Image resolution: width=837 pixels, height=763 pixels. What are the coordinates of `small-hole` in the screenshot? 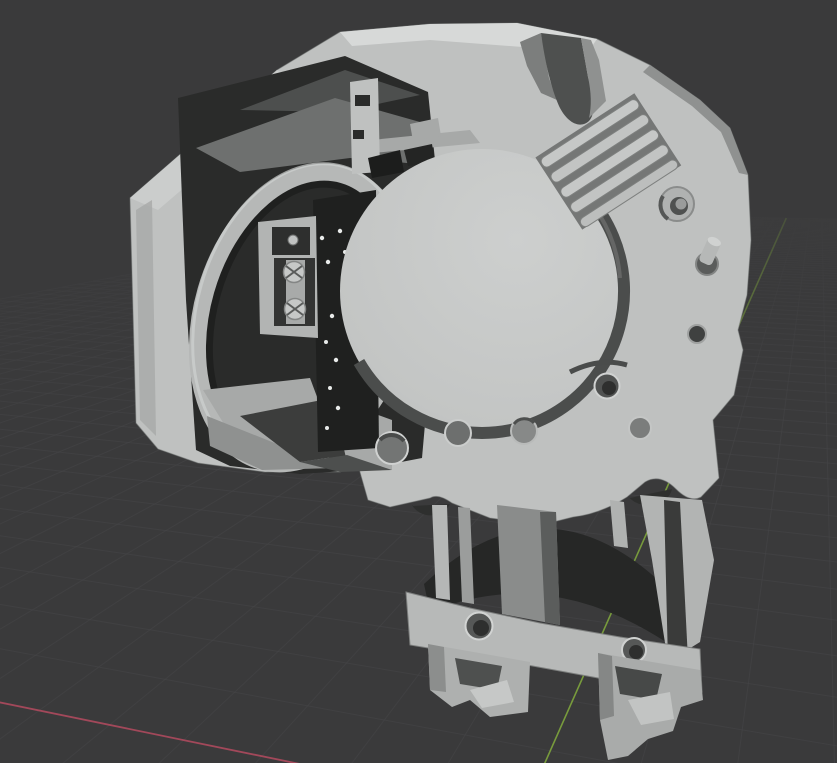 It's located at (697, 334).